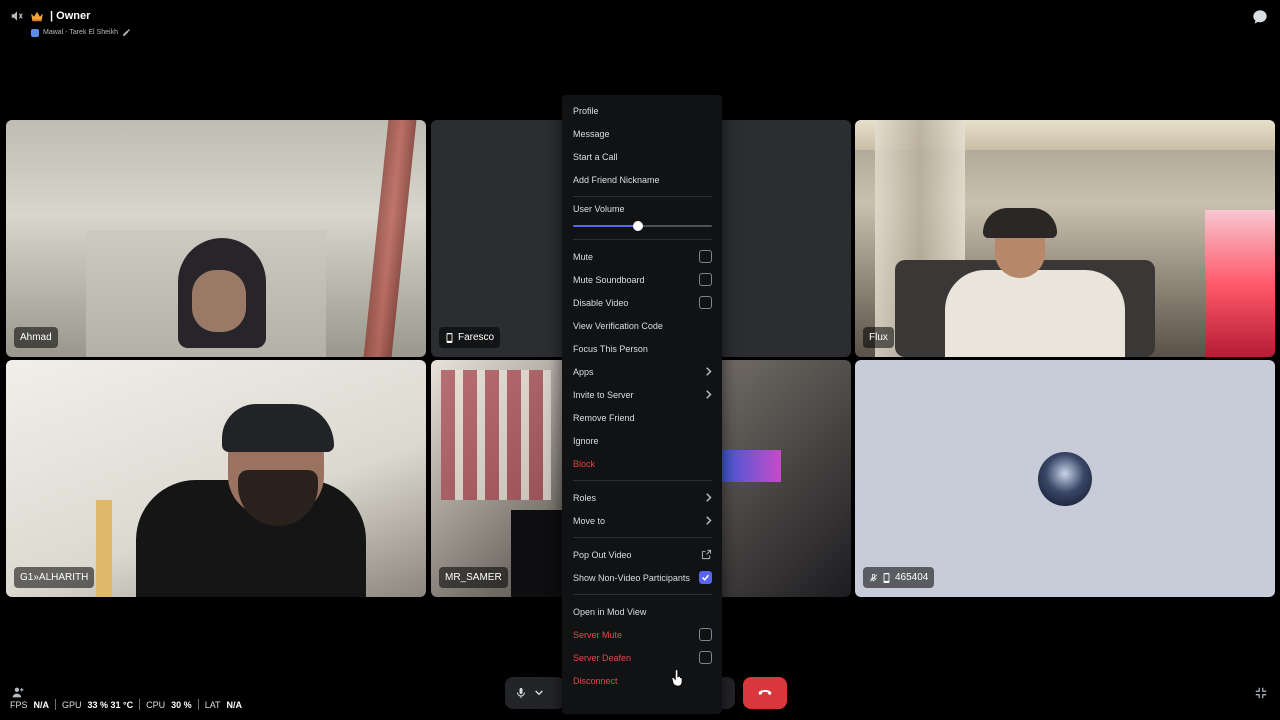 The height and width of the screenshot is (720, 1280). What do you see at coordinates (586, 110) in the screenshot?
I see `menu-item-label: Profile` at bounding box center [586, 110].